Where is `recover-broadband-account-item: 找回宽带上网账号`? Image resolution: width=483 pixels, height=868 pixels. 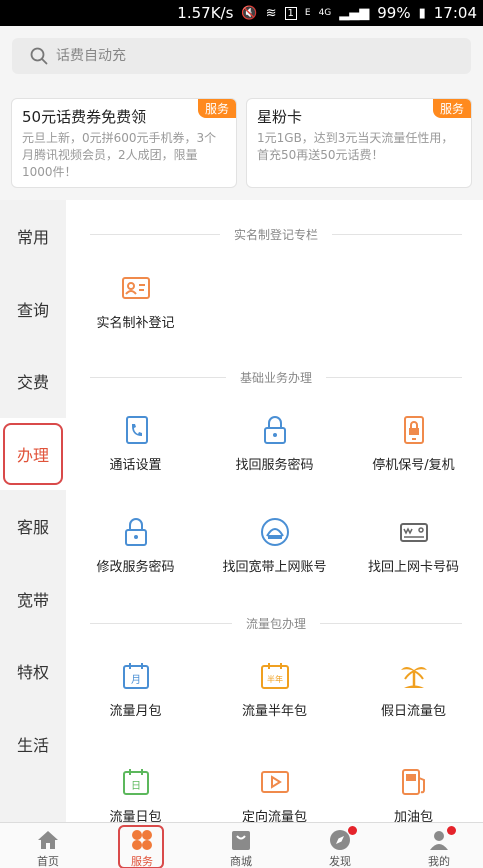 recover-broadband-account-item: 找回宽带上网账号 is located at coordinates (274, 545).